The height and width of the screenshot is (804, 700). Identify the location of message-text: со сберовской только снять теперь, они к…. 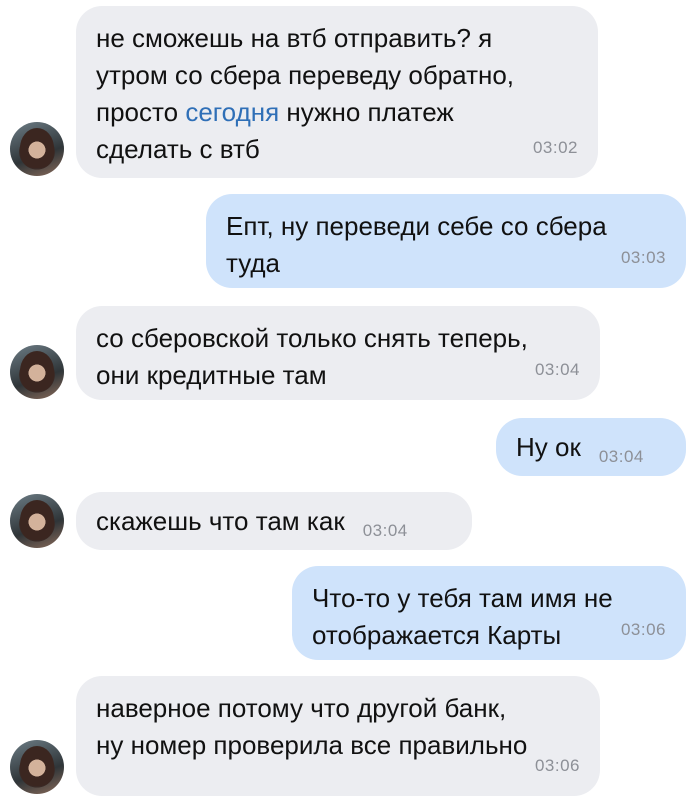
(312, 356).